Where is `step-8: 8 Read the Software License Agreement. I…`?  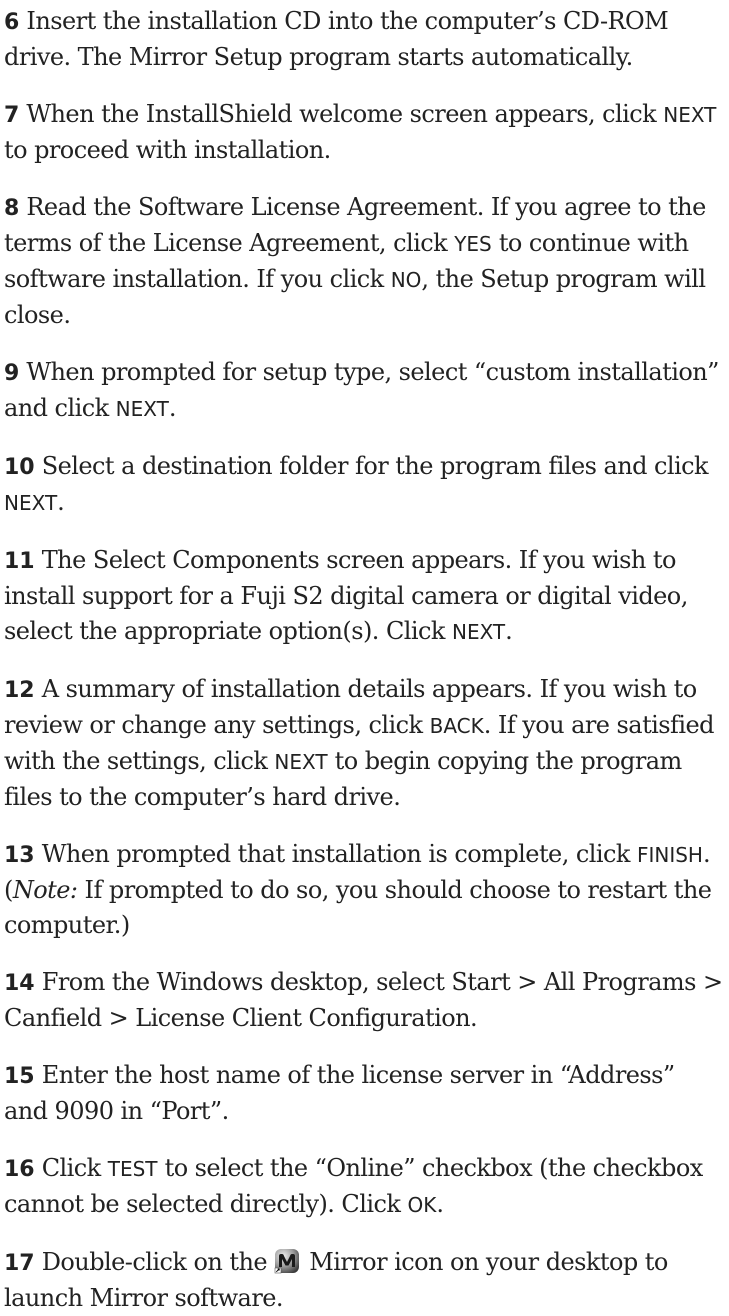 step-8: 8 Read the Software License Agreement. I… is located at coordinates (364, 261).